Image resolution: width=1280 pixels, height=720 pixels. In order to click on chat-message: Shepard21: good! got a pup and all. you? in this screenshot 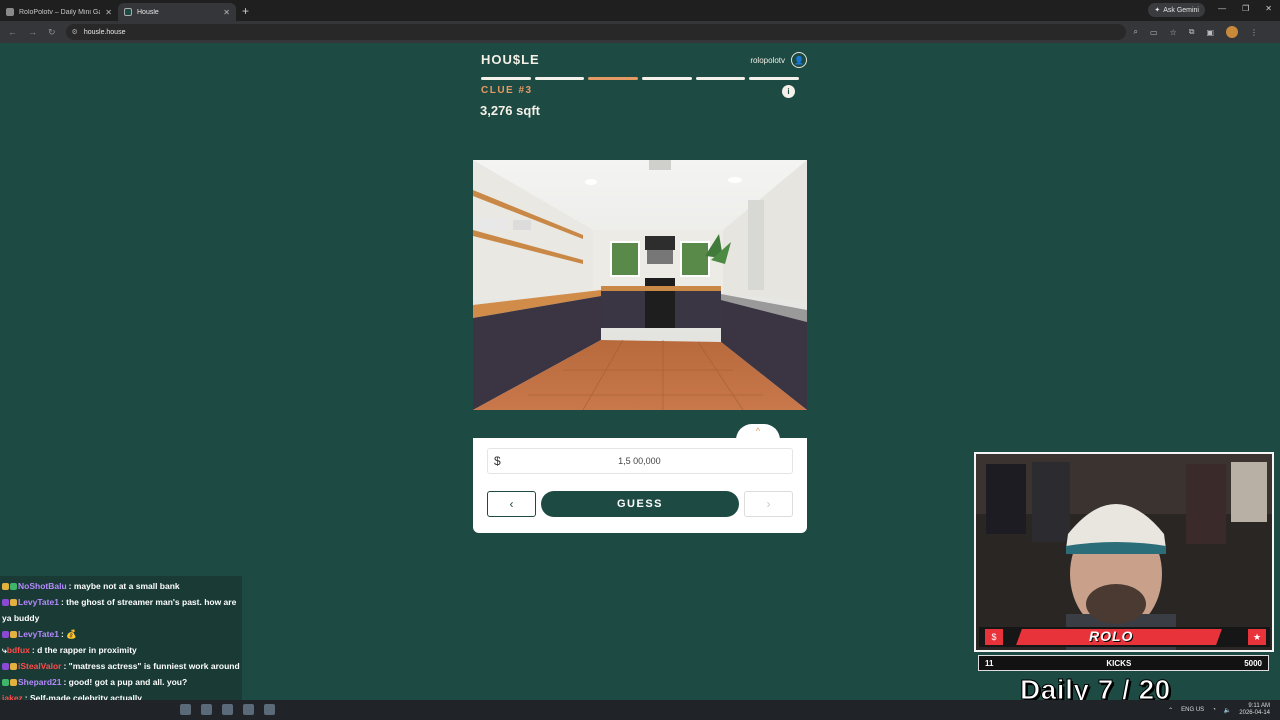, I will do `click(121, 682)`.